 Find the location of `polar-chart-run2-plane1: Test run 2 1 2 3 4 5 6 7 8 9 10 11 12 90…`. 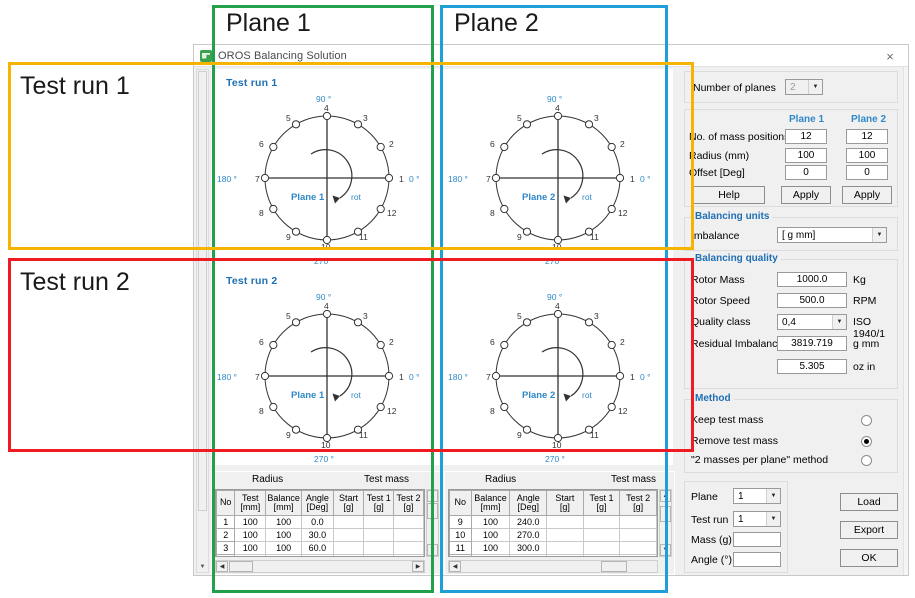

polar-chart-run2-plane1: Test run 2 1 2 3 4 5 6 7 8 9 10 11 12 90… is located at coordinates (327, 367).